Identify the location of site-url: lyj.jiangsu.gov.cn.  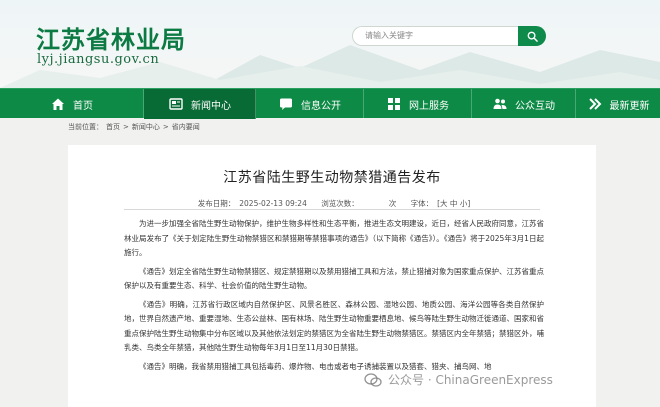
(98, 59).